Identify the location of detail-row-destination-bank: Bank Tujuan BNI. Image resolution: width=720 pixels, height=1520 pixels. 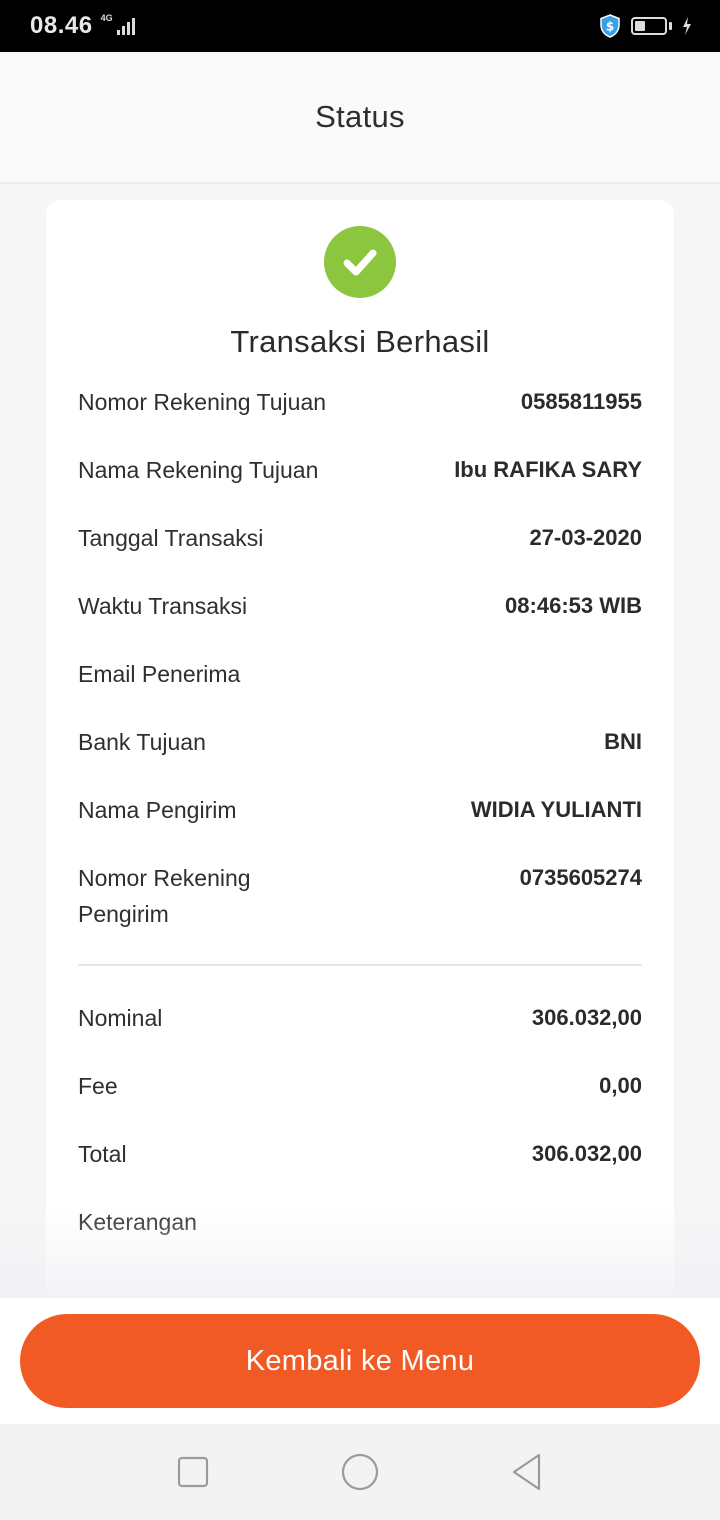
(360, 742).